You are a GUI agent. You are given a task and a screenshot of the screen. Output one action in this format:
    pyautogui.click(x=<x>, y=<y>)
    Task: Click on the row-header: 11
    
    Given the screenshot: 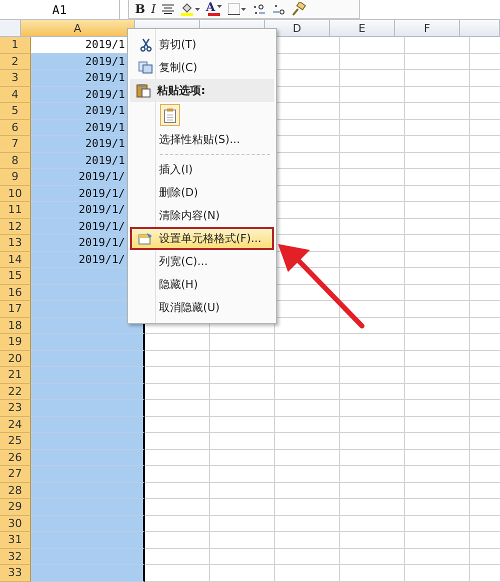 What is the action you would take?
    pyautogui.click(x=15, y=210)
    